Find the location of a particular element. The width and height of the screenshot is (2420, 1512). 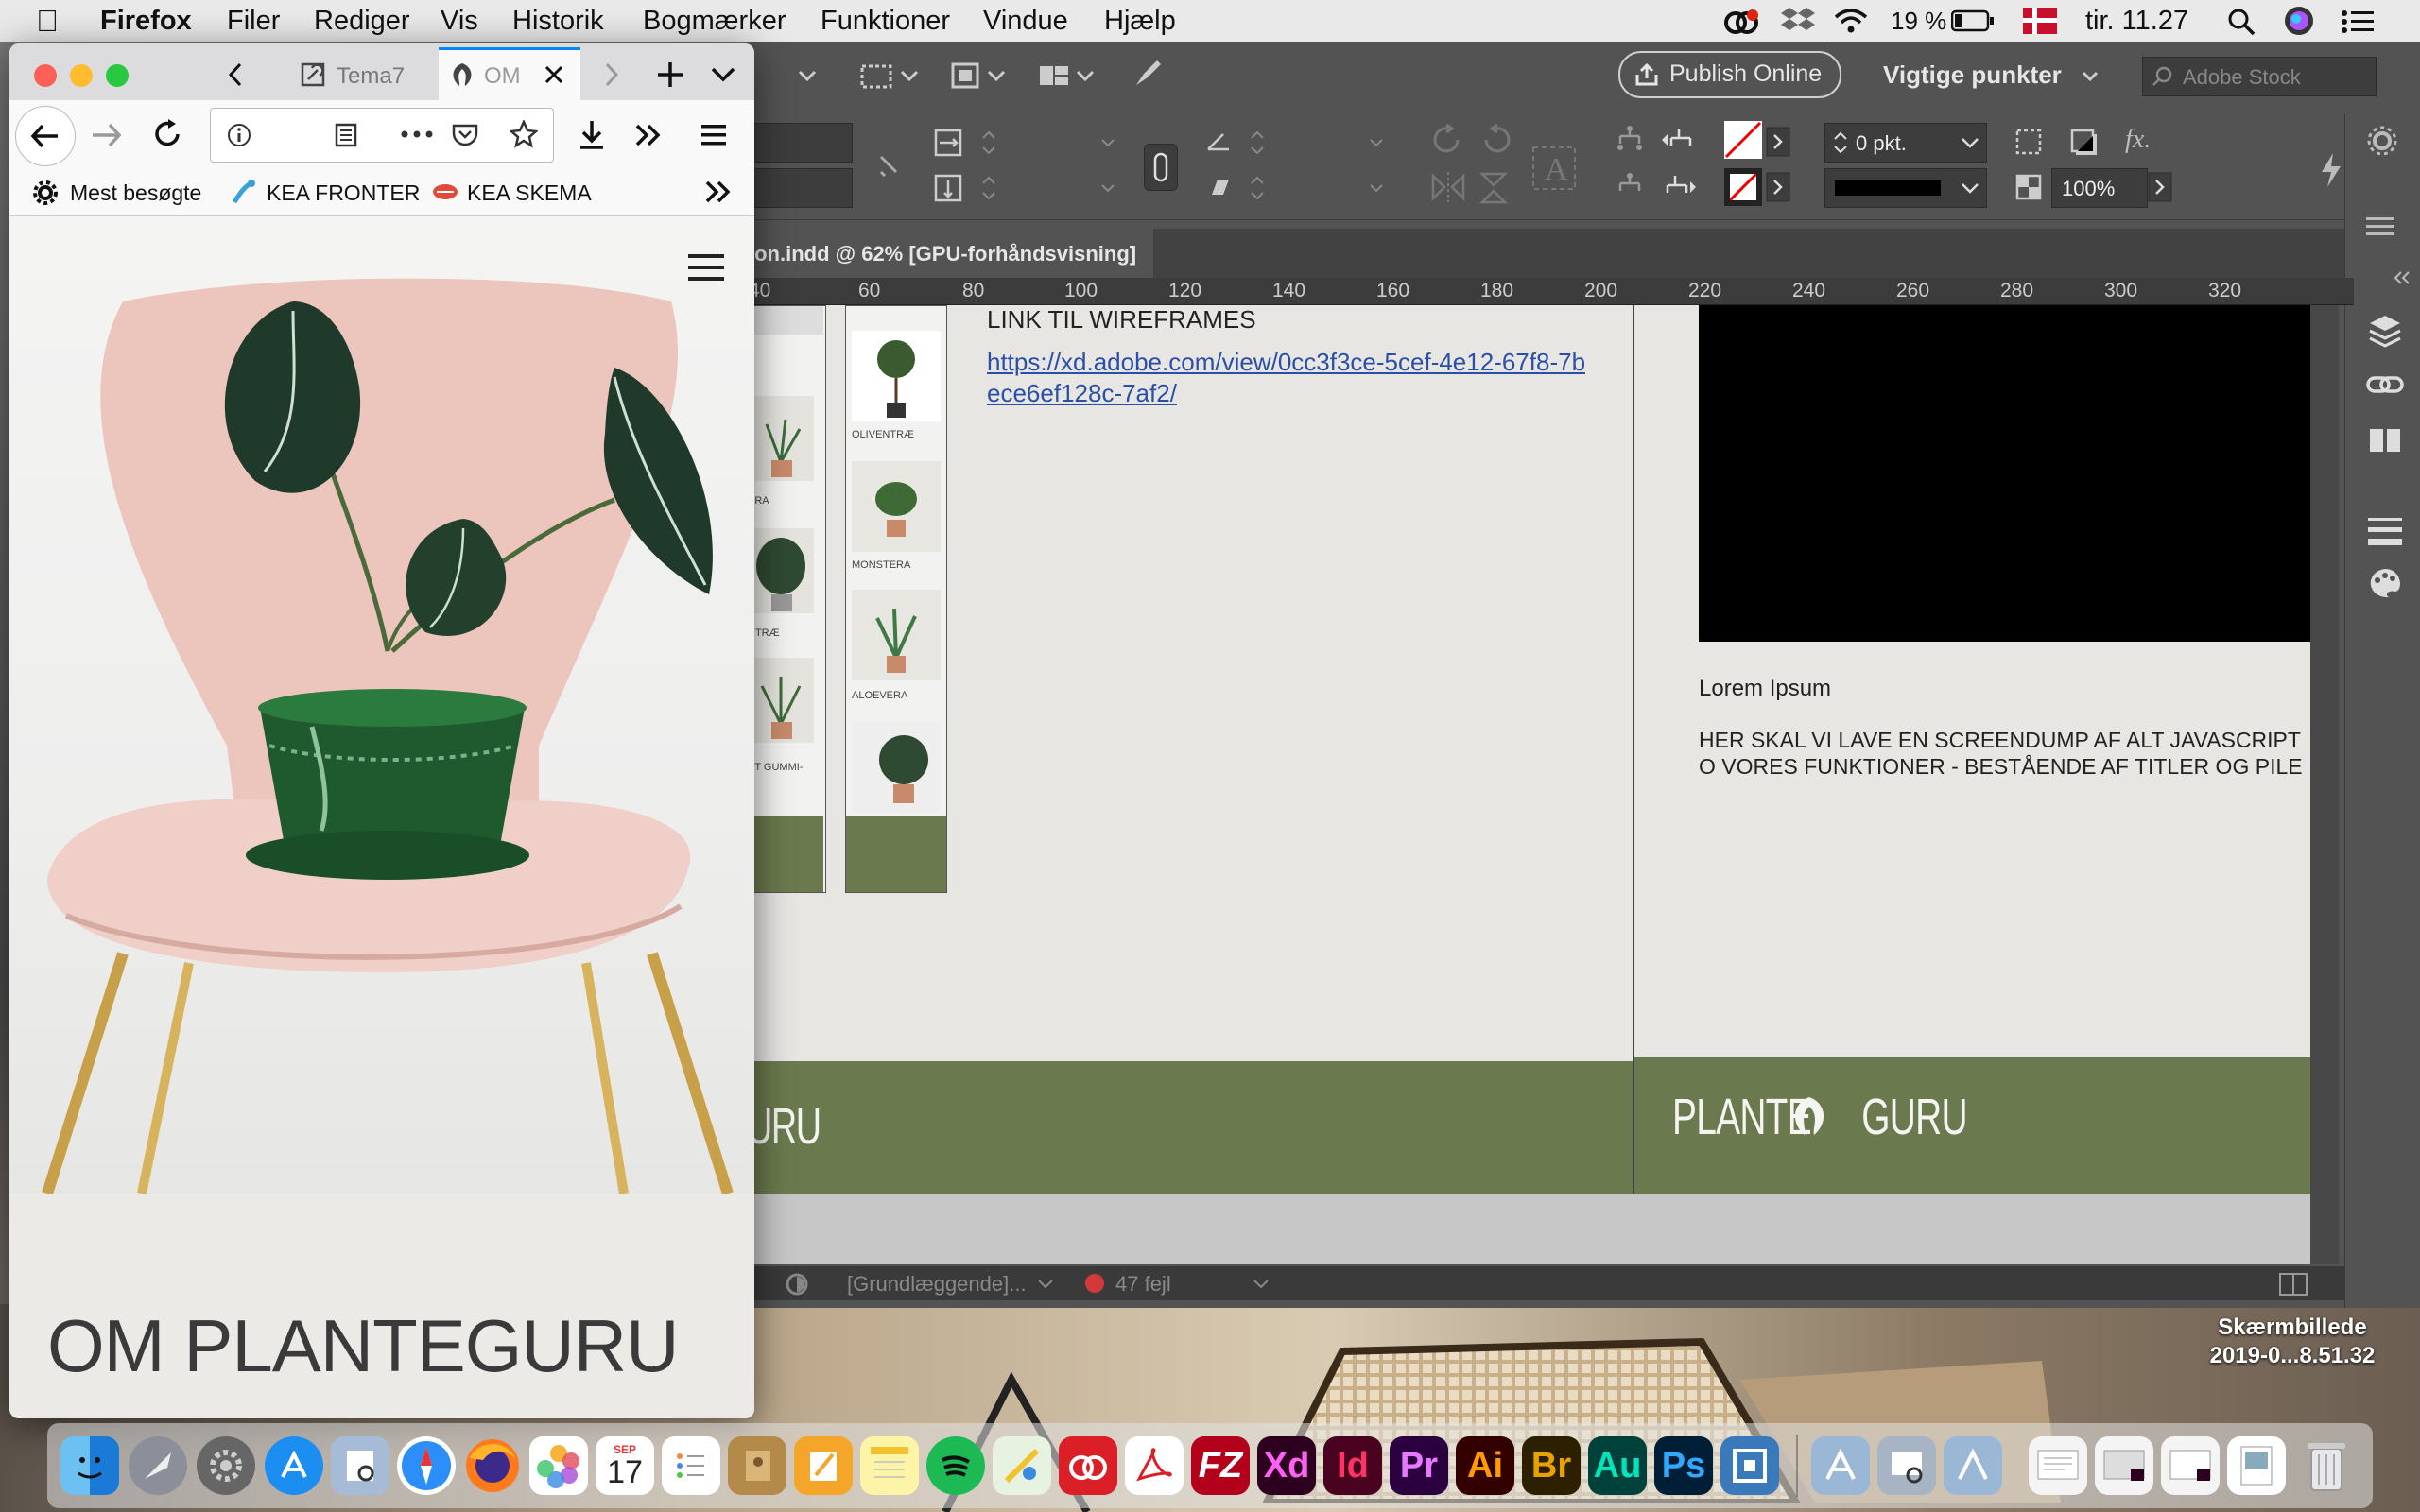

downloads-icon is located at coordinates (592, 135).